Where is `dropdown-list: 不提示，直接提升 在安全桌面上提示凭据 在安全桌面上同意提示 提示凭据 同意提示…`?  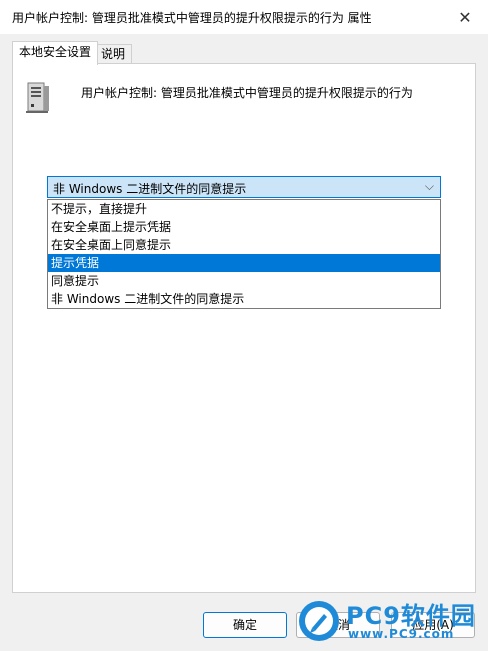
dropdown-list: 不提示，直接提升 在安全桌面上提示凭据 在安全桌面上同意提示 提示凭据 同意提示… is located at coordinates (244, 254).